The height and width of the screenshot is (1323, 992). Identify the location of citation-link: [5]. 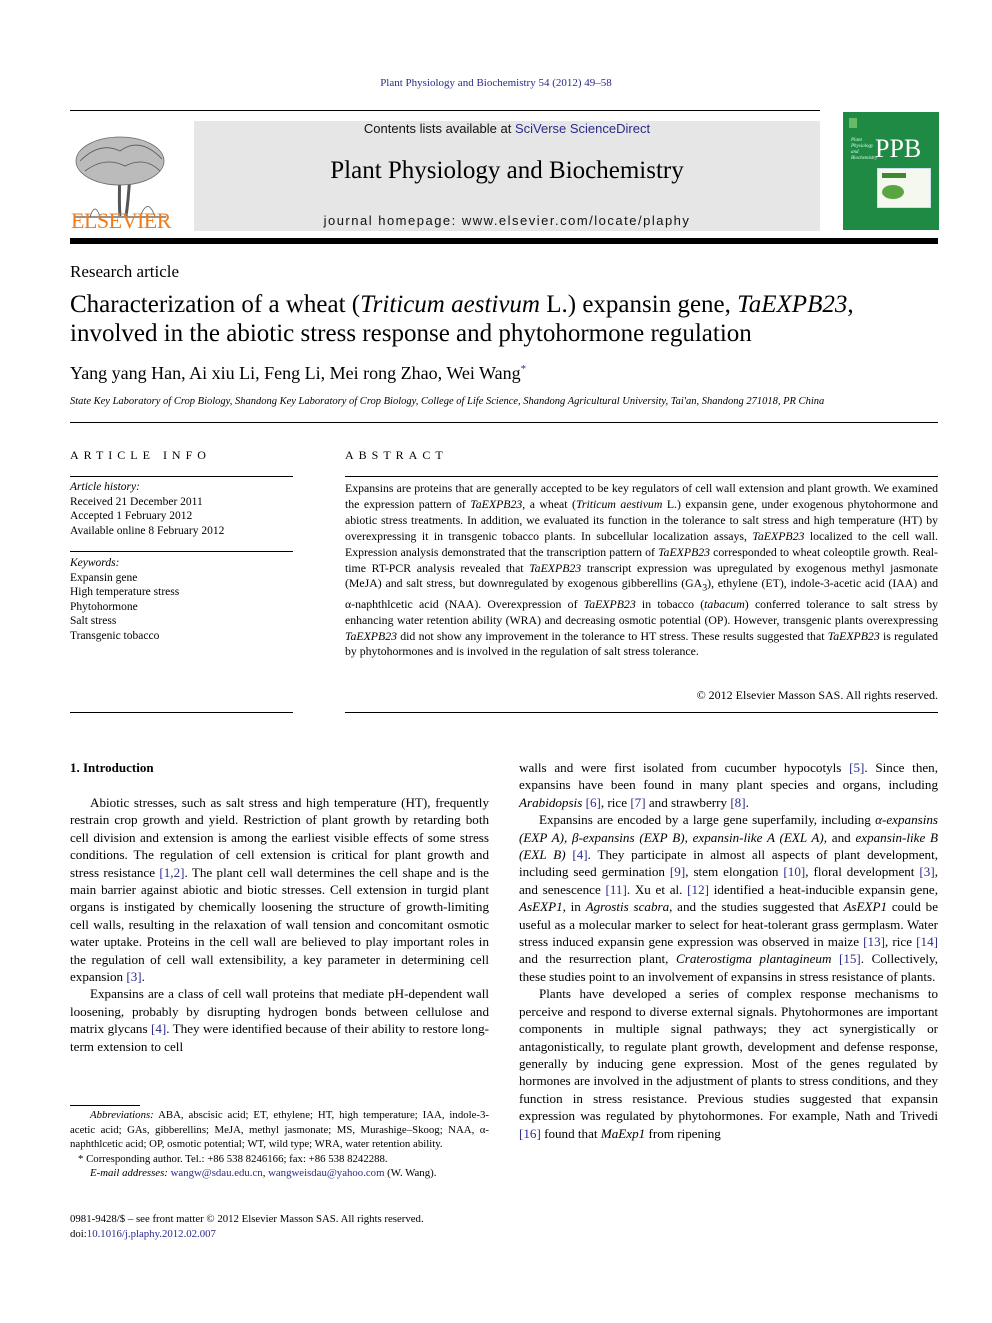
(856, 767).